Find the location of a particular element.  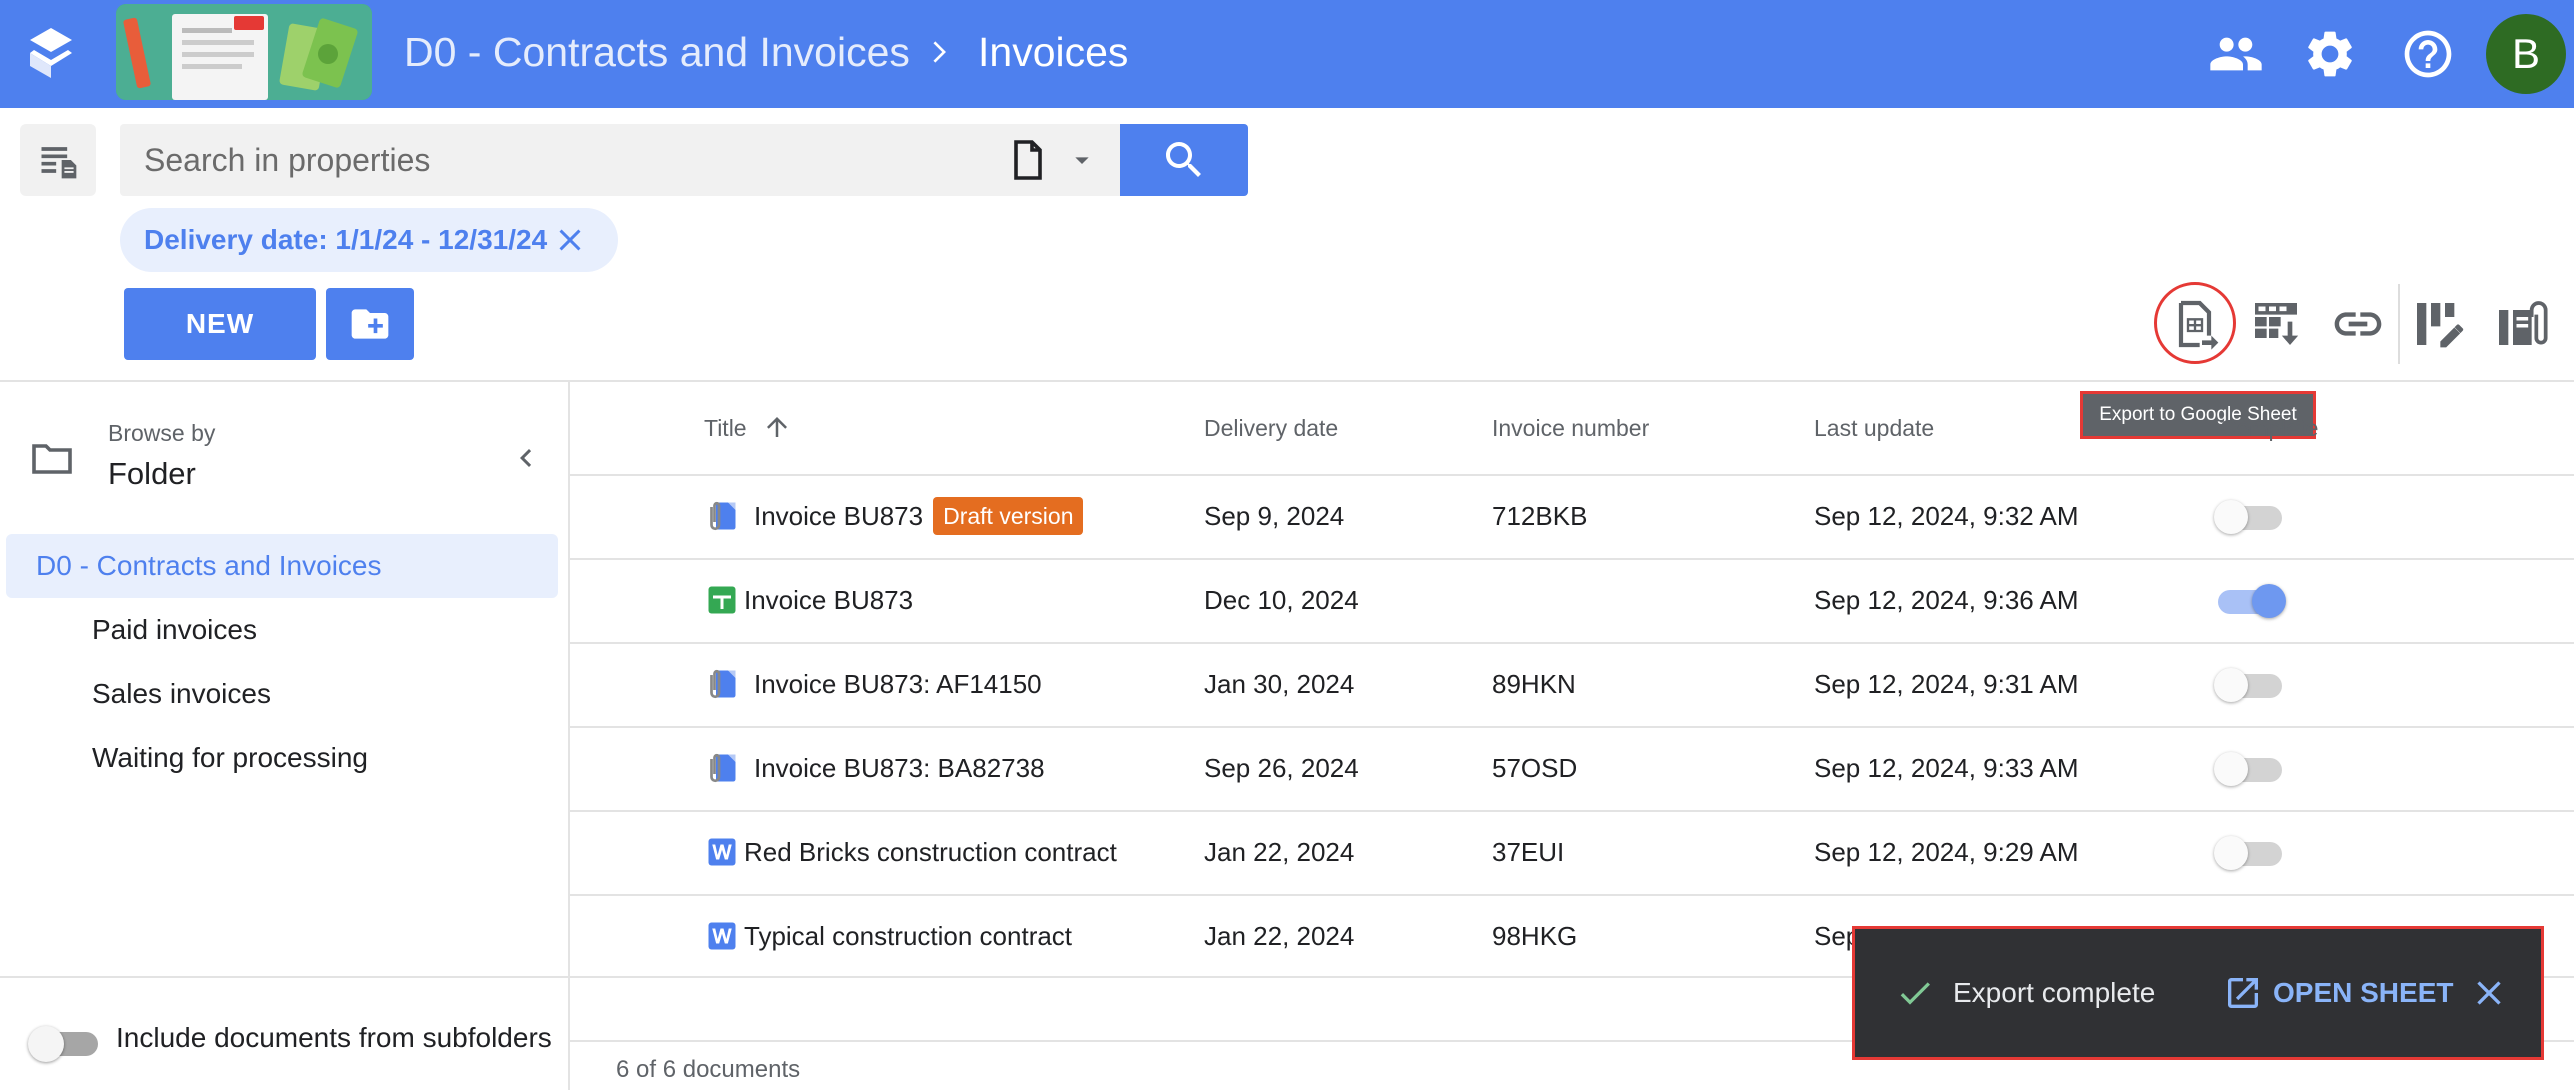

delivery-date-filter-chip: Delivery date: 1/1/24 - 12/31/24 is located at coordinates (369, 240).